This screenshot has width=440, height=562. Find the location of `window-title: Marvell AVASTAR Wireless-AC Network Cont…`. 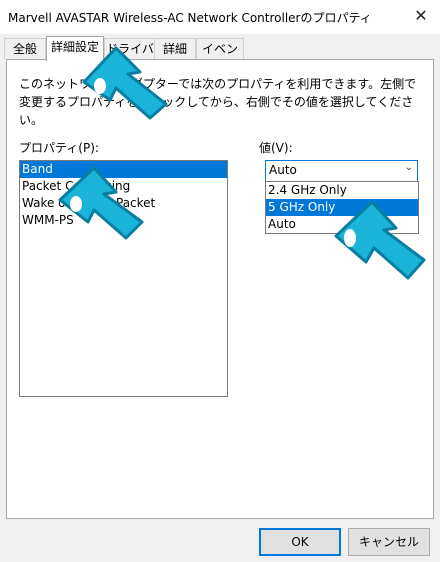

window-title: Marvell AVASTAR Wireless-AC Network Cont… is located at coordinates (190, 18).